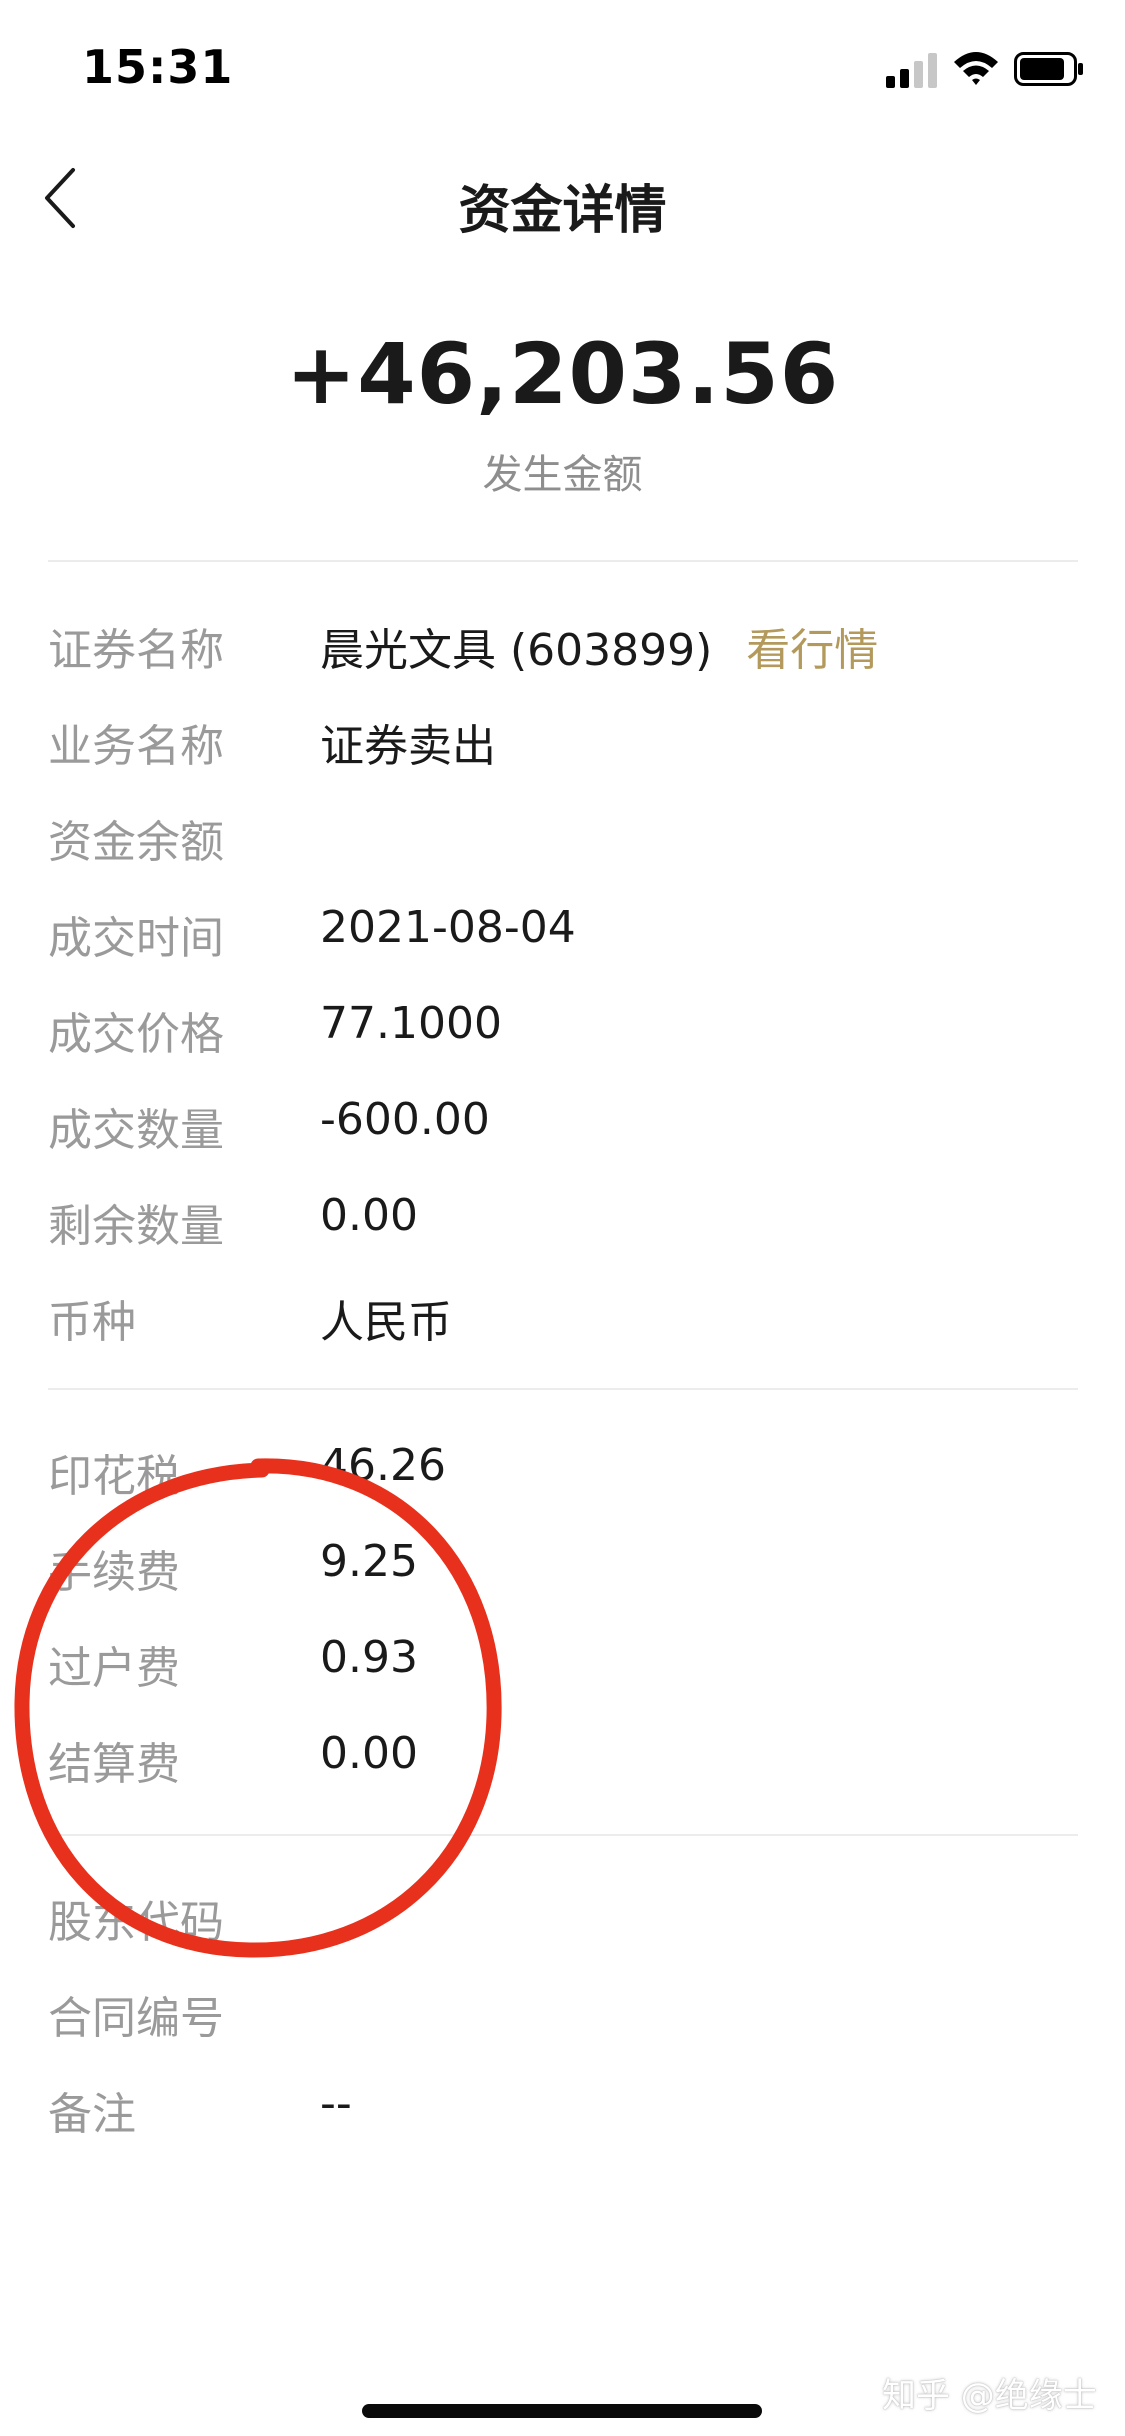 Image resolution: width=1125 pixels, height=2436 pixels. Describe the element at coordinates (563, 1026) in the screenshot. I see `detail-row-trade-price: 成交价格 77.1000` at that location.